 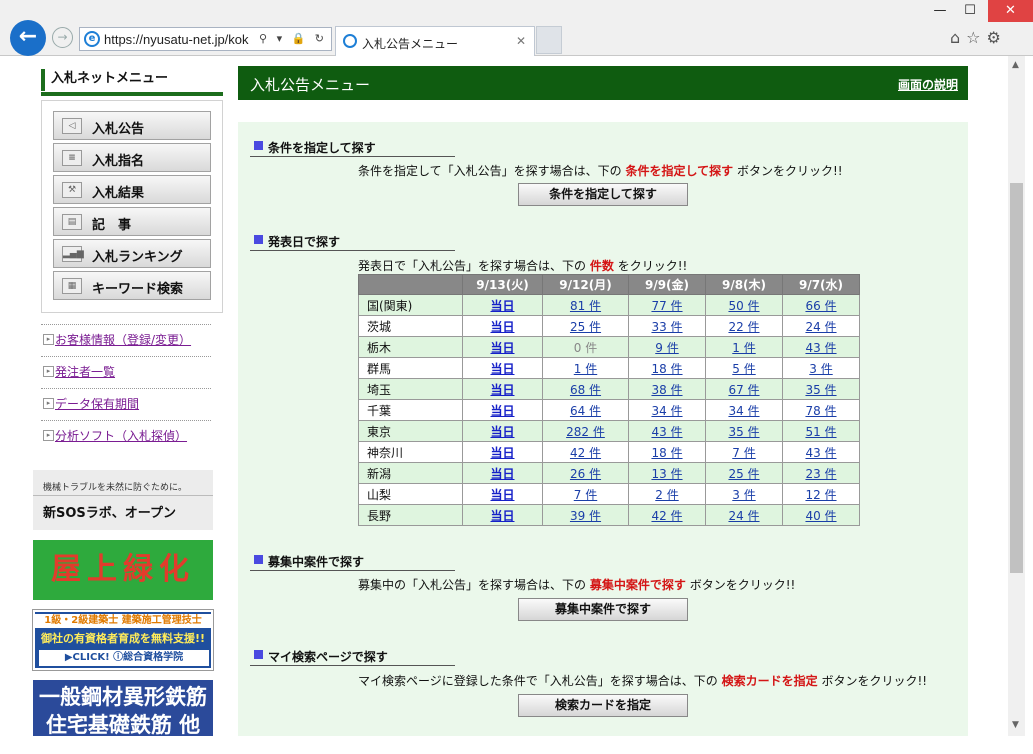 I want to click on address-bar: e https://nyusatu-net.jp/kok ⚲ ▾ 🔒 ↻, so click(x=205, y=39).